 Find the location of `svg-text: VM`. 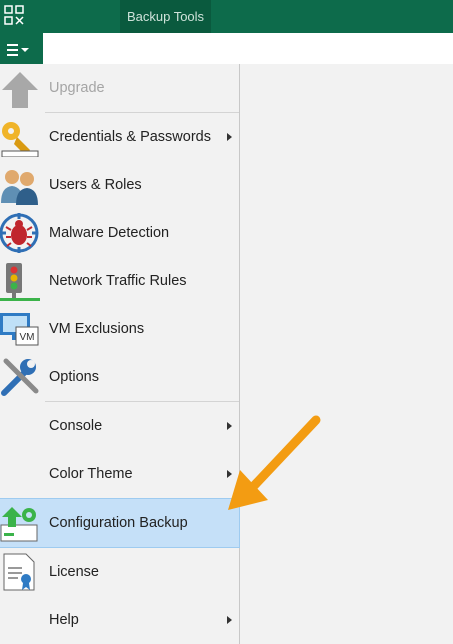

svg-text: VM is located at coordinates (27, 337).